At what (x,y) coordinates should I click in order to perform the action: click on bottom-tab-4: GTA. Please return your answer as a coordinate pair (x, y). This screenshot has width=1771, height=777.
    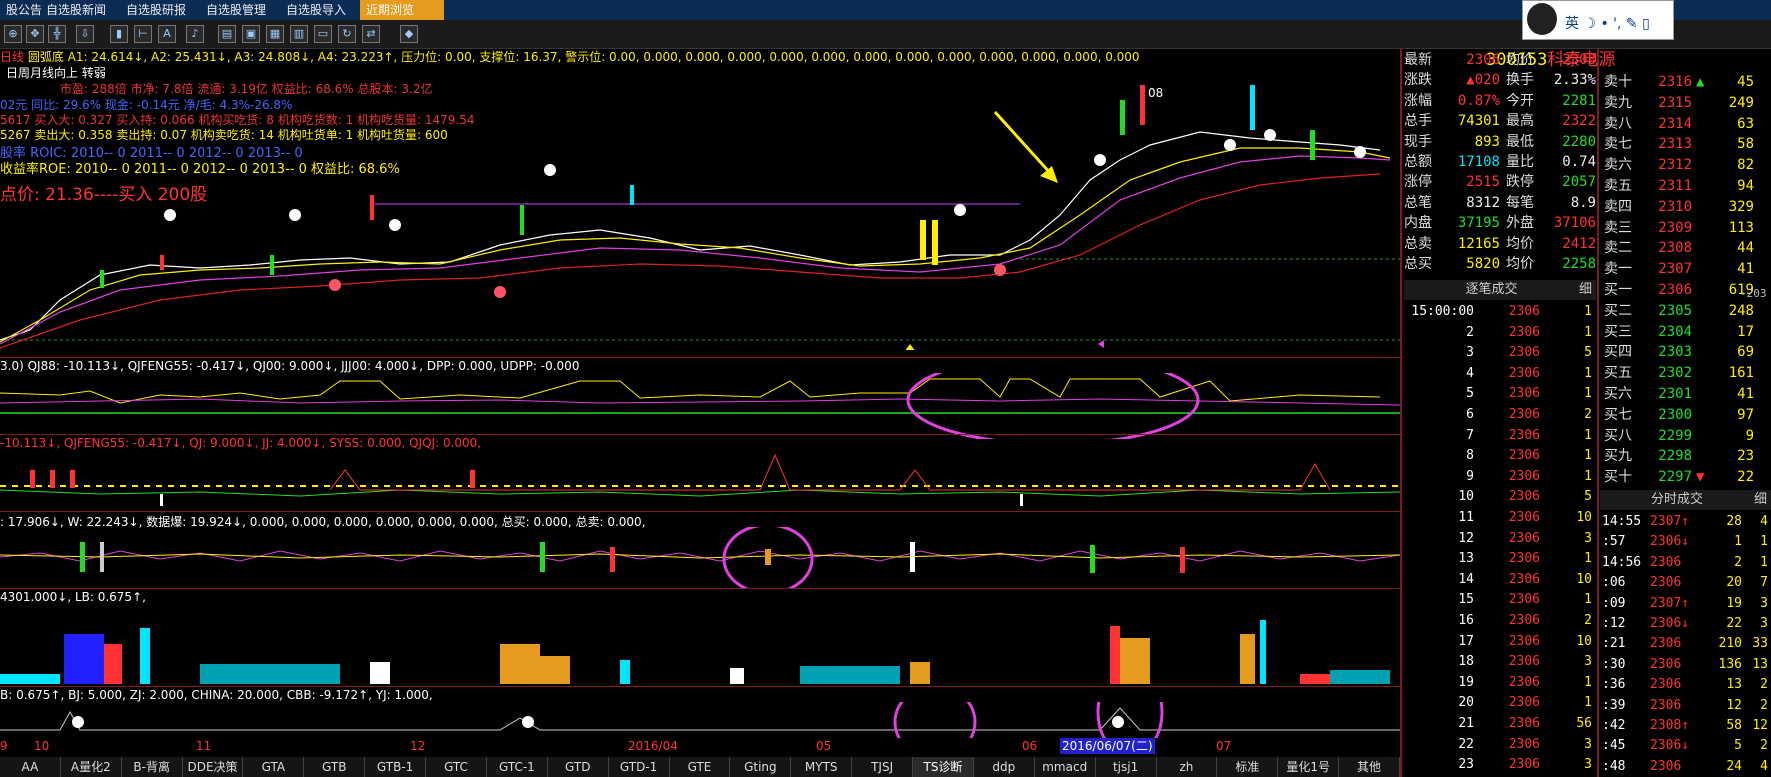
    Looking at the image, I should click on (274, 767).